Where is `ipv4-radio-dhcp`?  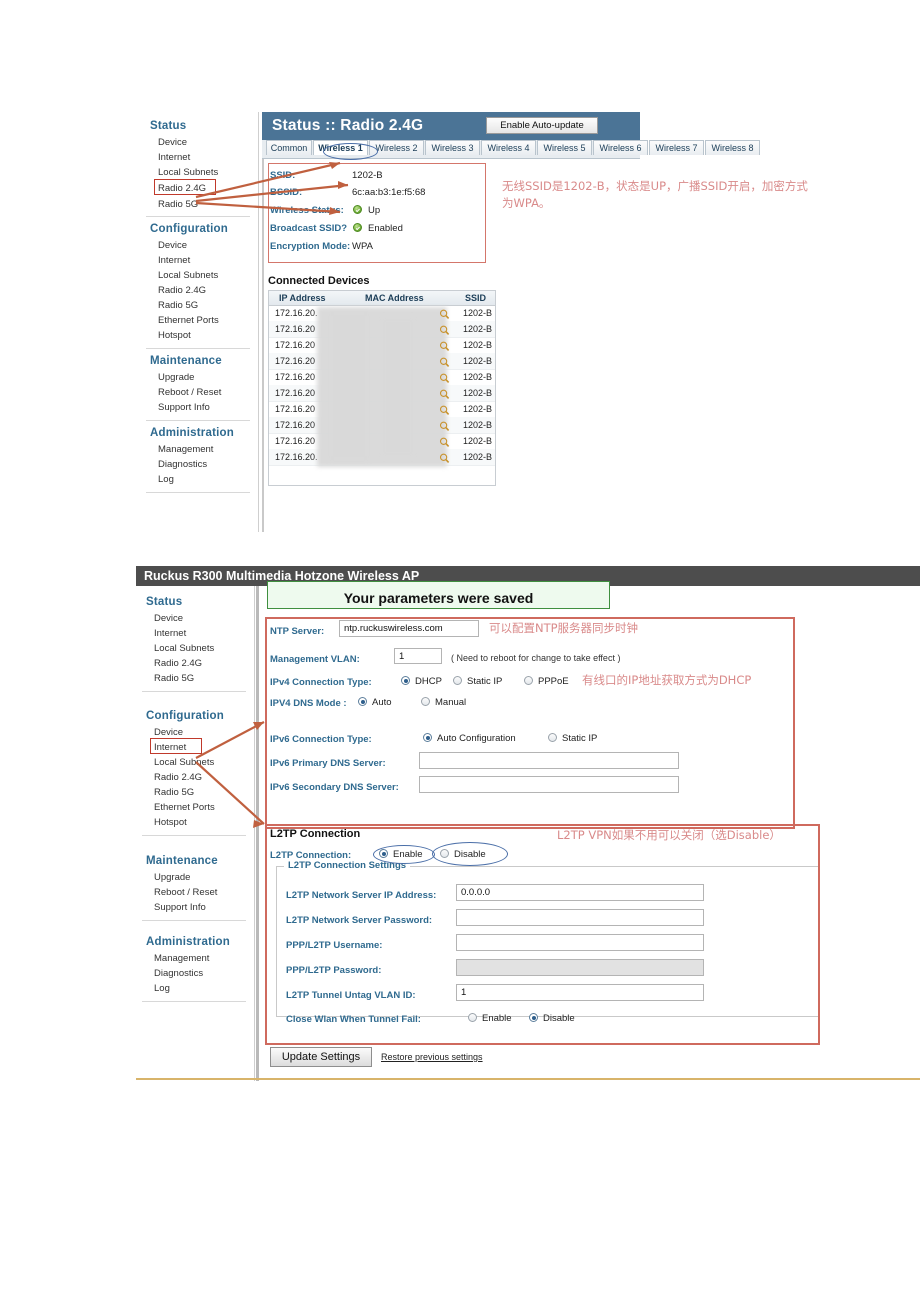 ipv4-radio-dhcp is located at coordinates (405, 680).